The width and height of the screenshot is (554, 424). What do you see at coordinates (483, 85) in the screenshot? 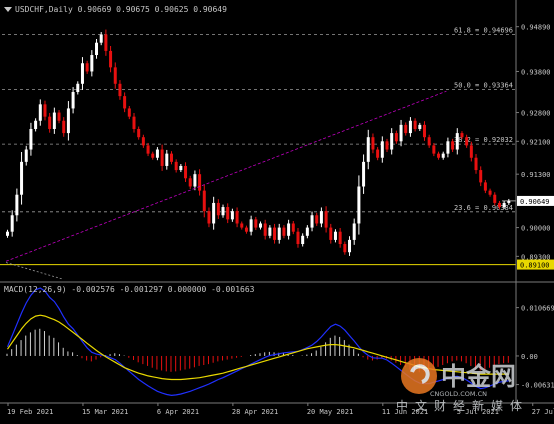
I see `fib-level-label: 50.0 = 0.93364` at bounding box center [483, 85].